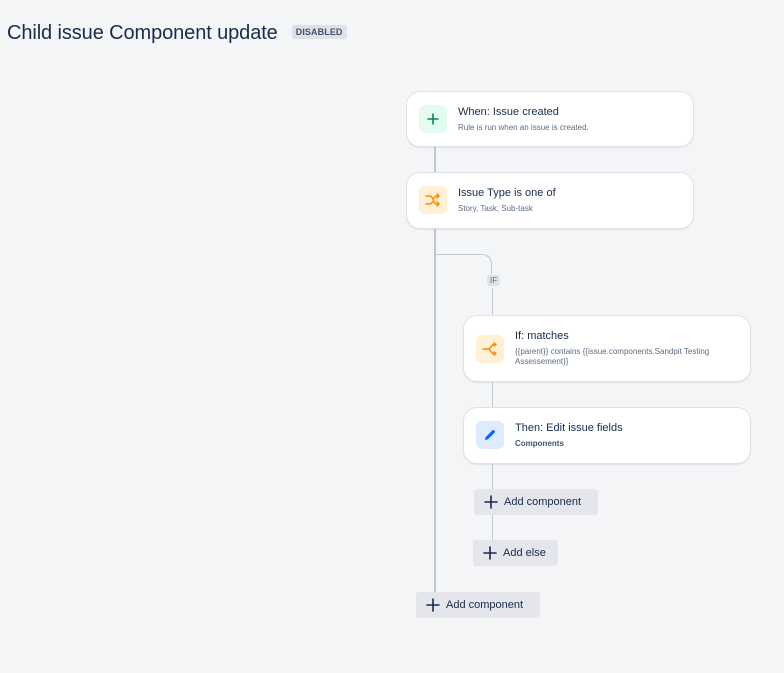 The height and width of the screenshot is (673, 784). Describe the element at coordinates (142, 33) in the screenshot. I see `rule-title: Child issue Component update` at that location.